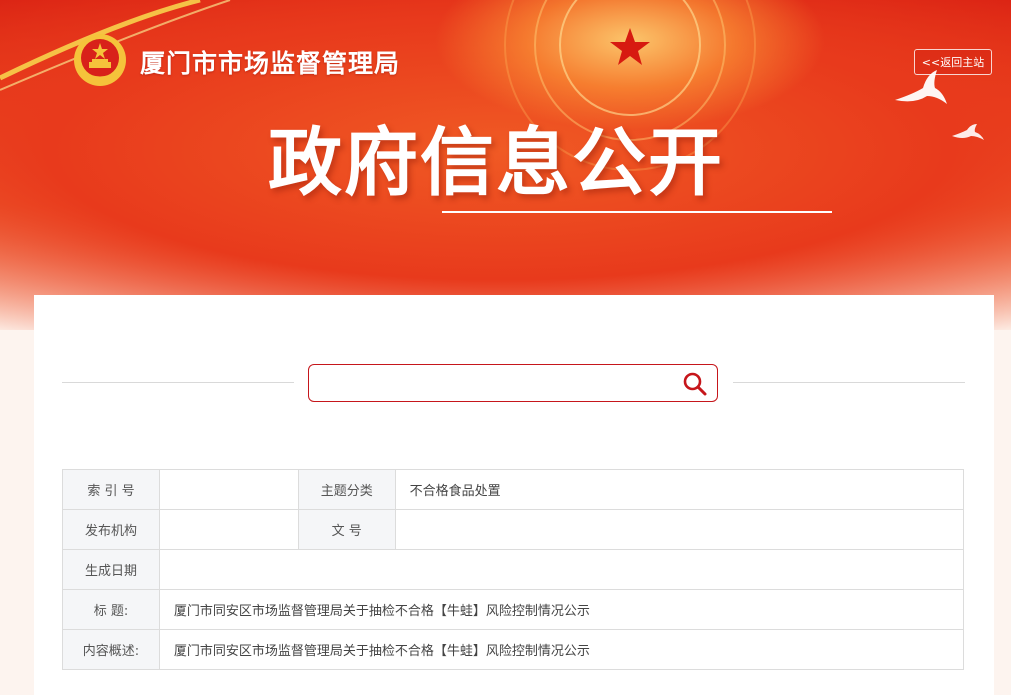 This screenshot has height=695, width=1011. I want to click on publisher-value, so click(228, 529).